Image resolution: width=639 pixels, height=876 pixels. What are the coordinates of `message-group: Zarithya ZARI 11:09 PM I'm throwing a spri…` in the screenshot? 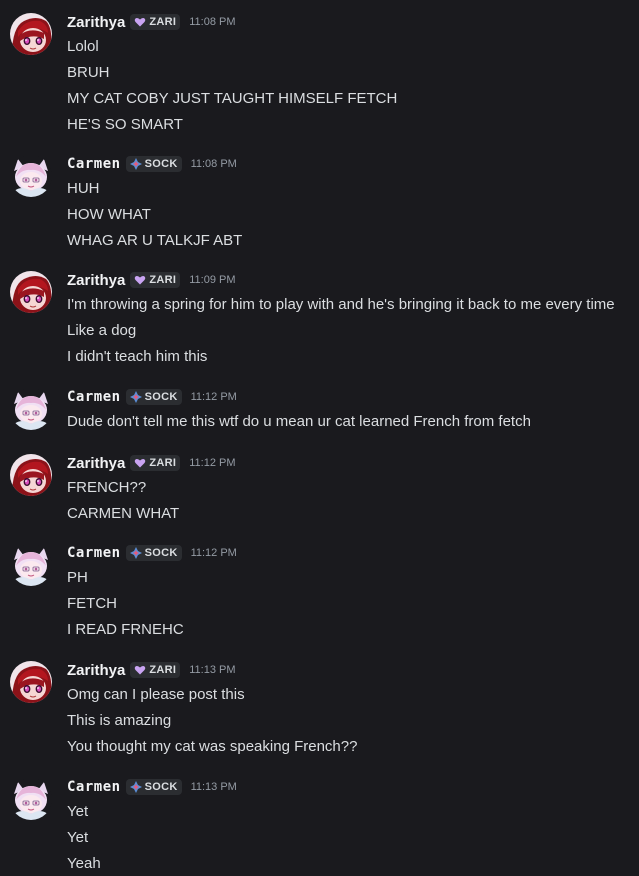 It's located at (319, 322).